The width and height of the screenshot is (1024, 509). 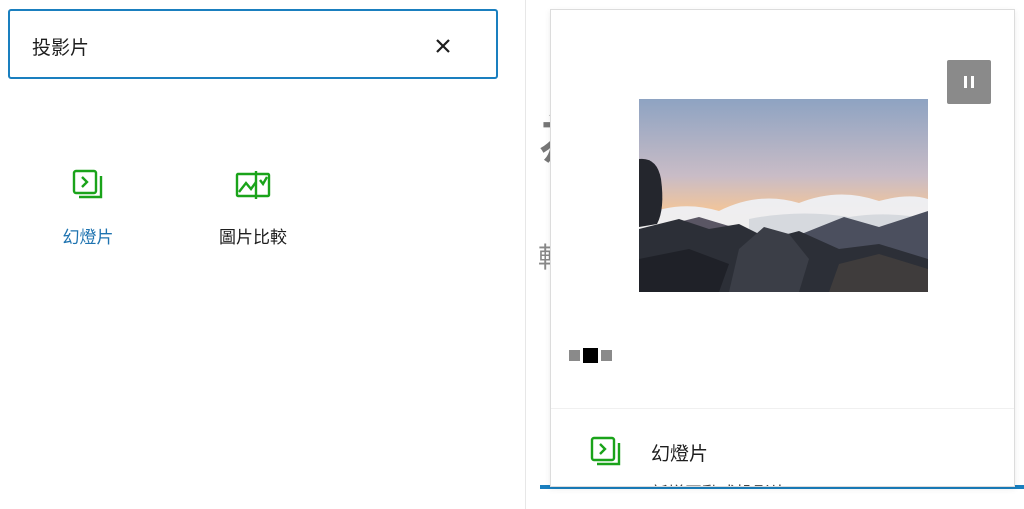 I want to click on close-icon, so click(x=443, y=46).